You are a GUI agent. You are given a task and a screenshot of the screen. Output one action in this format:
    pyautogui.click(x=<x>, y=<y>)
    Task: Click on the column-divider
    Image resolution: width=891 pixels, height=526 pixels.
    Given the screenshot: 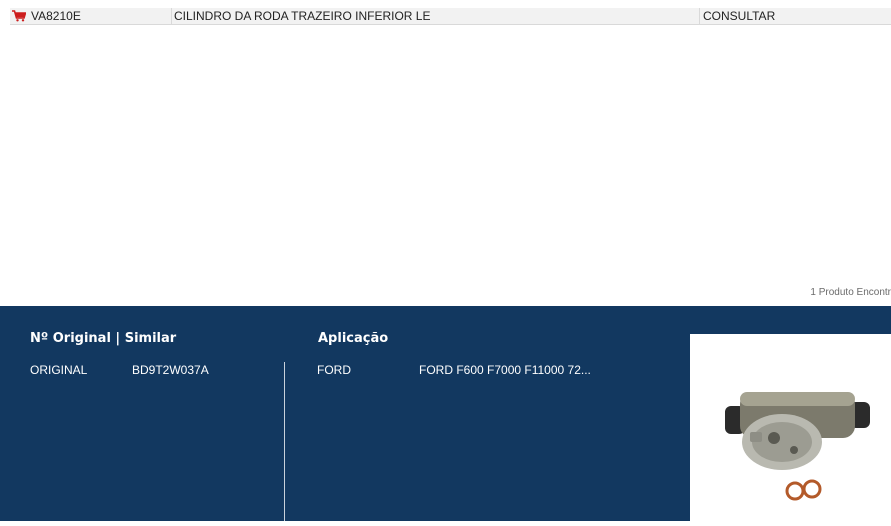 What is the action you would take?
    pyautogui.click(x=284, y=441)
    